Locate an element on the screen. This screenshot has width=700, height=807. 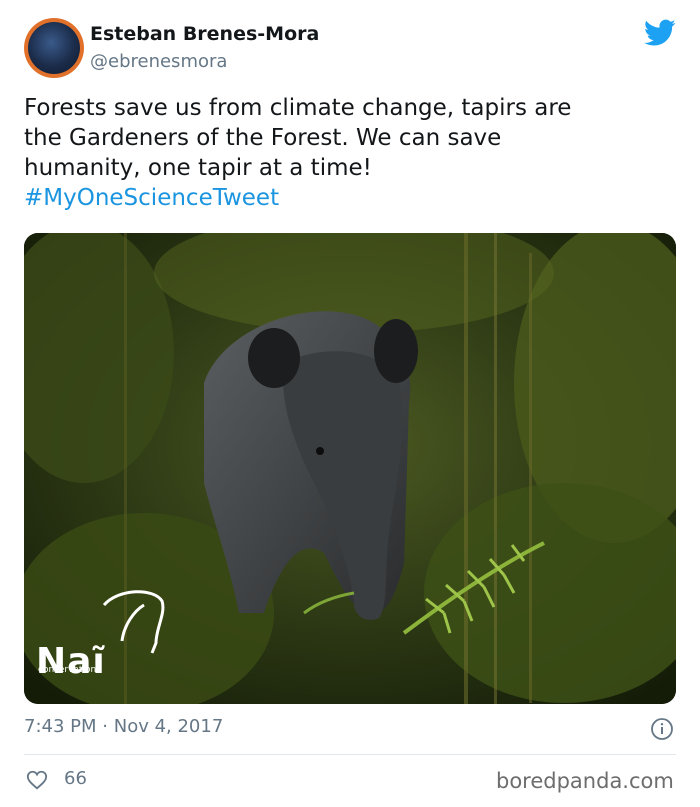
twitter-bird-icon is located at coordinates (660, 33).